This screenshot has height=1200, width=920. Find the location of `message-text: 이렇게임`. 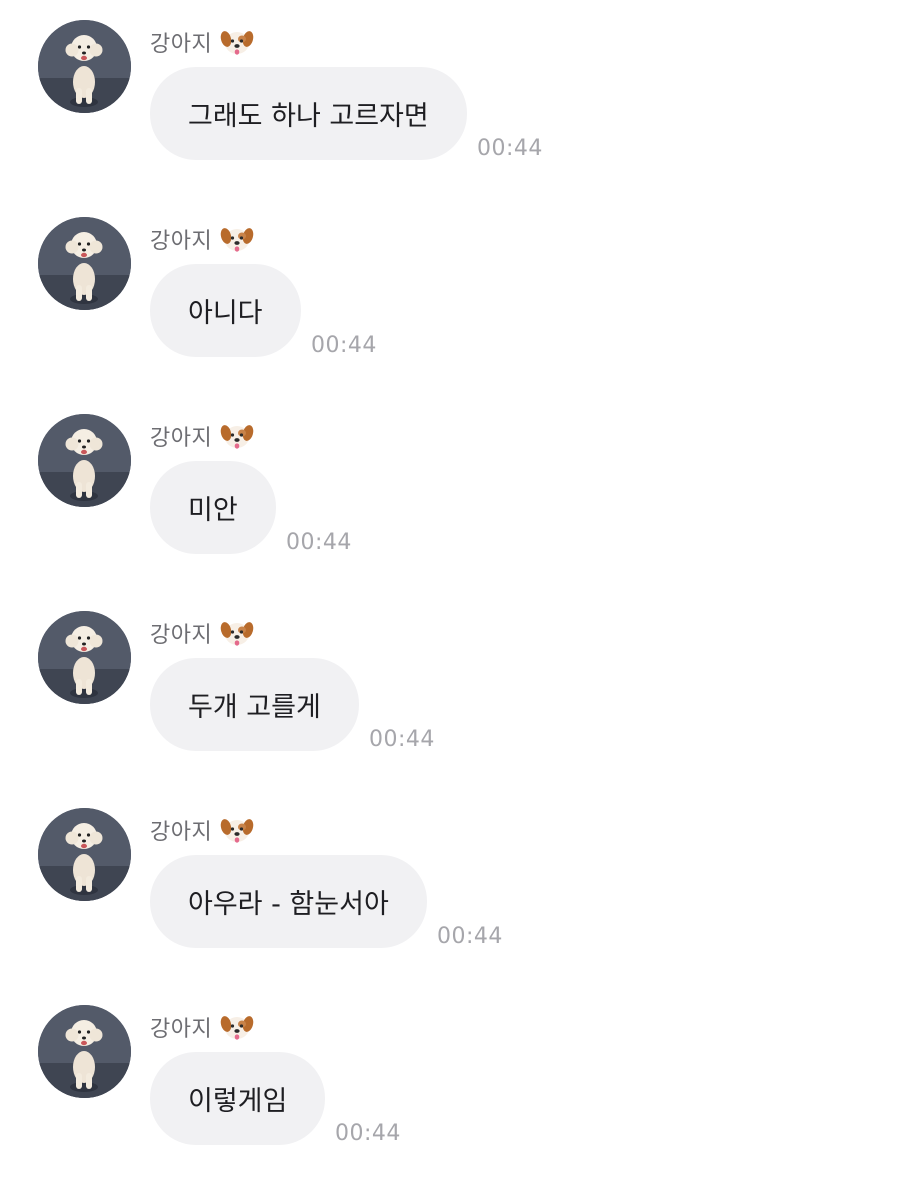

message-text: 이렇게임 is located at coordinates (238, 1101).